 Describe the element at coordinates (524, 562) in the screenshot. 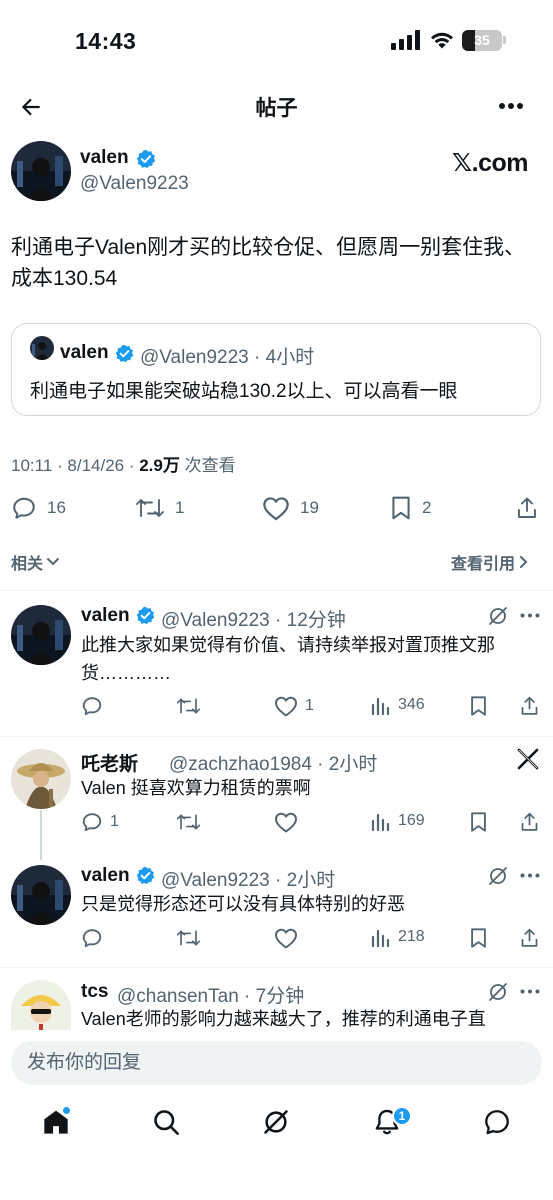

I see `chevron-right-icon` at that location.